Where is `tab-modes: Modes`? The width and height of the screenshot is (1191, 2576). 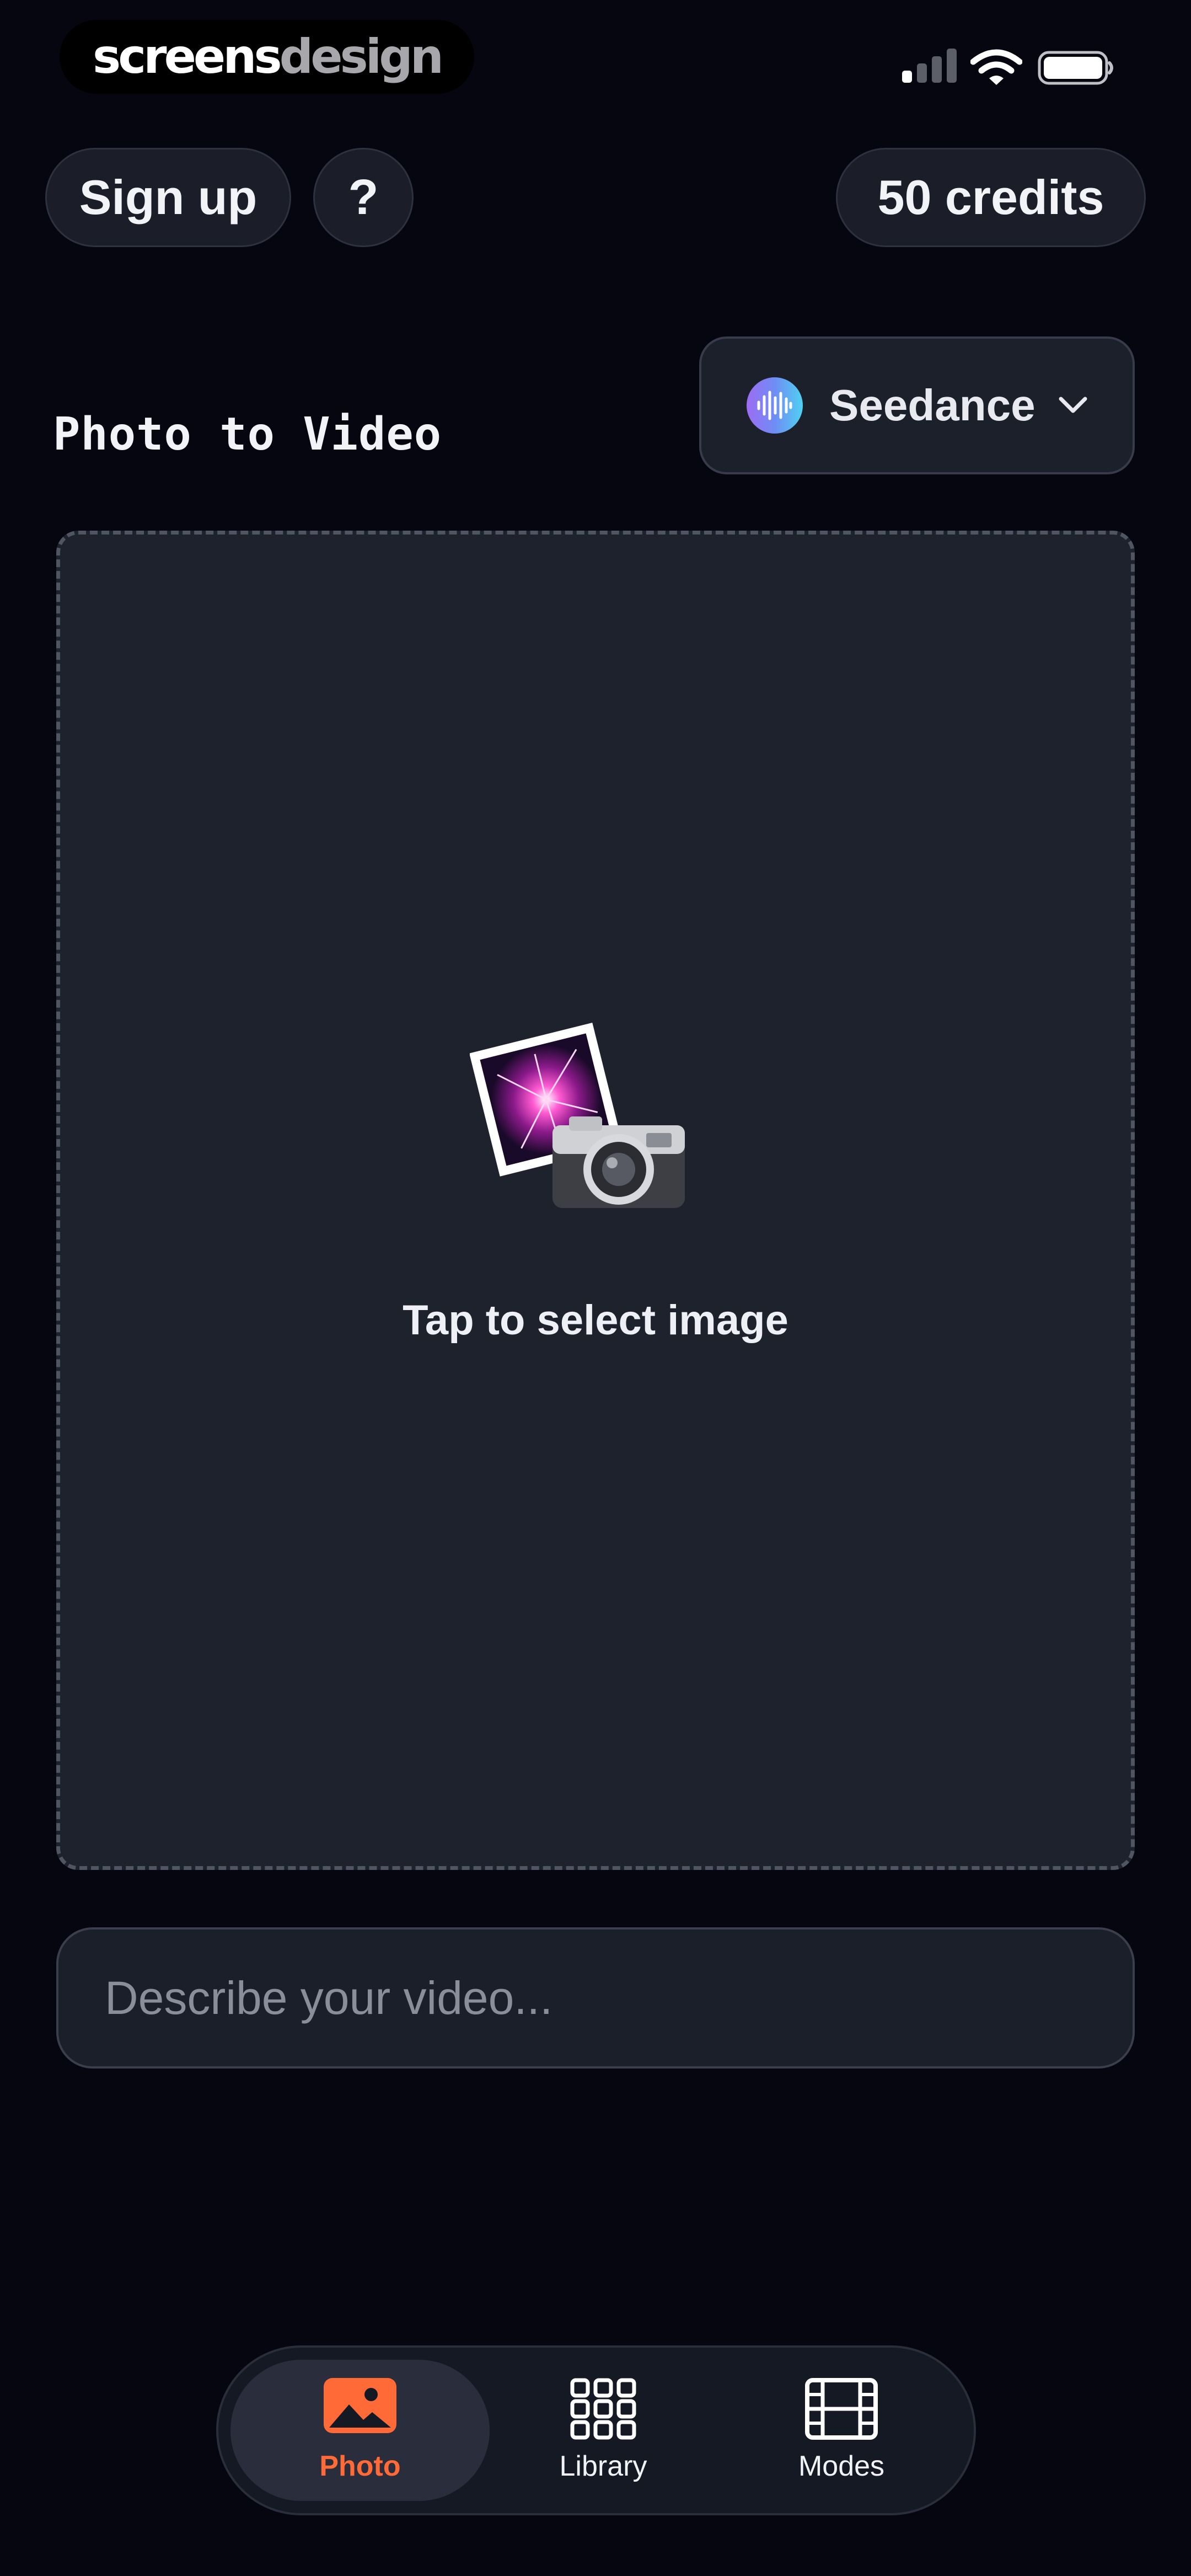 tab-modes: Modes is located at coordinates (841, 2430).